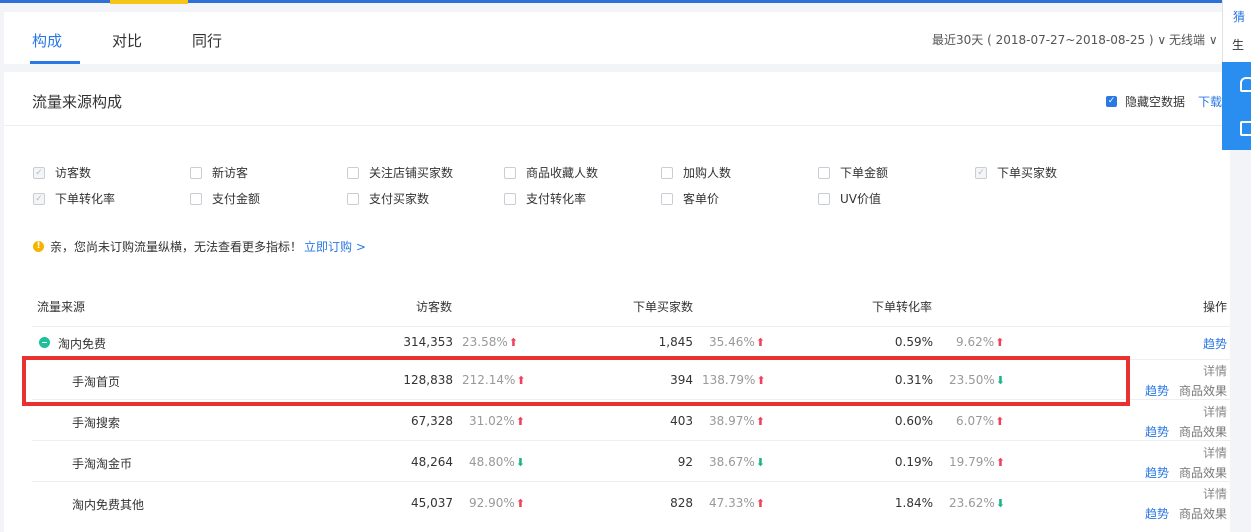  I want to click on header-actions: 操作, so click(1215, 307).